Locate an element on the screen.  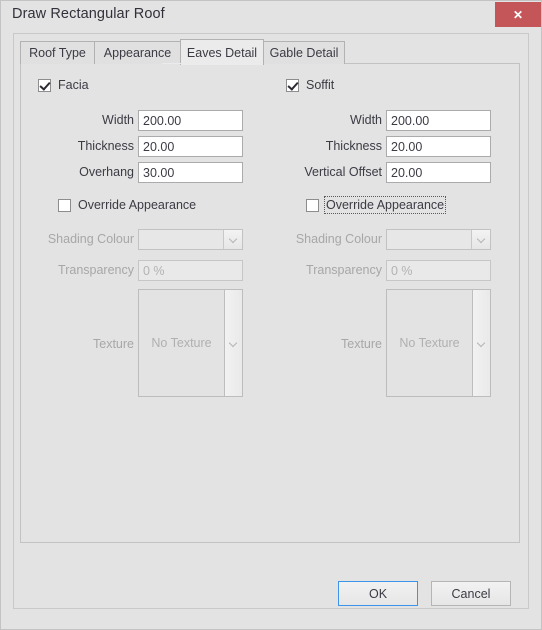
facia-overhang-input is located at coordinates (190, 172).